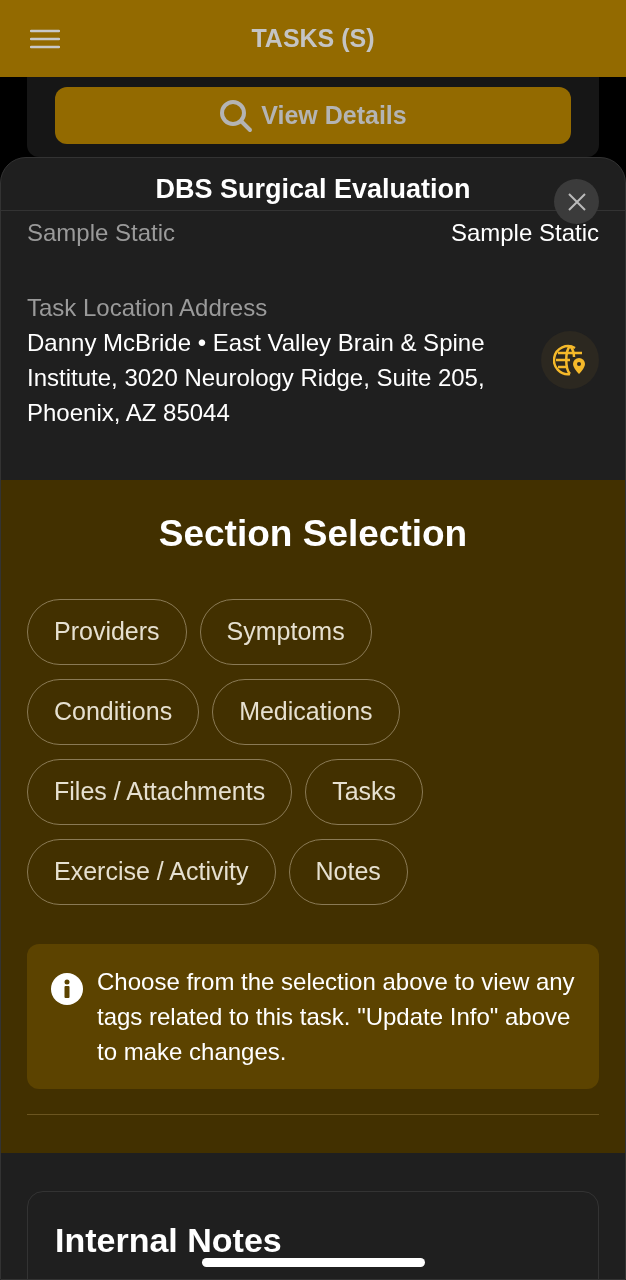 The image size is (626, 1280). What do you see at coordinates (524, 232) in the screenshot?
I see `field-value: Sample Static` at bounding box center [524, 232].